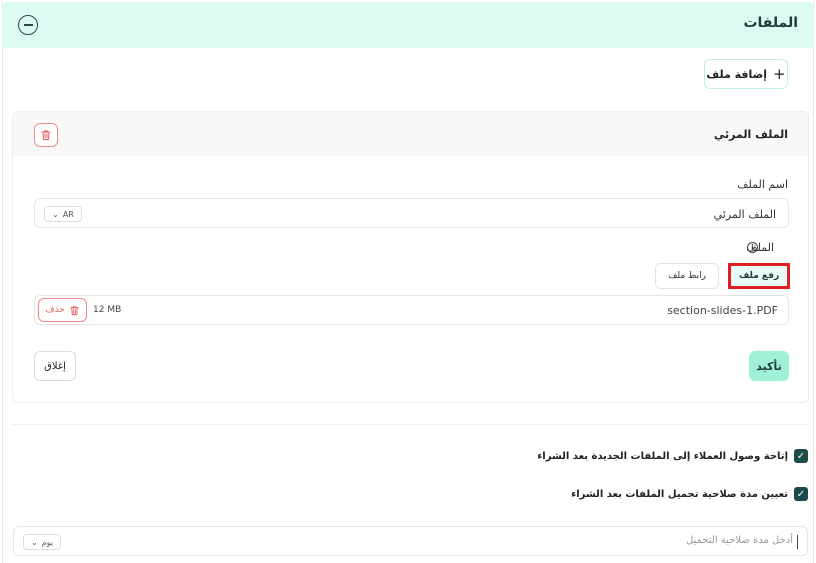 The height and width of the screenshot is (563, 816). I want to click on file-card-header: الملف المرئي, so click(410, 134).